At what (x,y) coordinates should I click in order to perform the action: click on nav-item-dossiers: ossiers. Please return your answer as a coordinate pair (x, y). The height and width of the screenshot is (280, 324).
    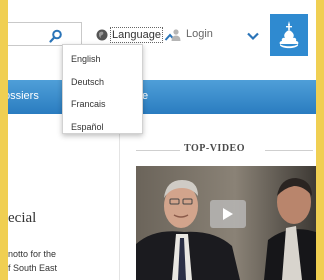
    Looking at the image, I should click on (23, 96).